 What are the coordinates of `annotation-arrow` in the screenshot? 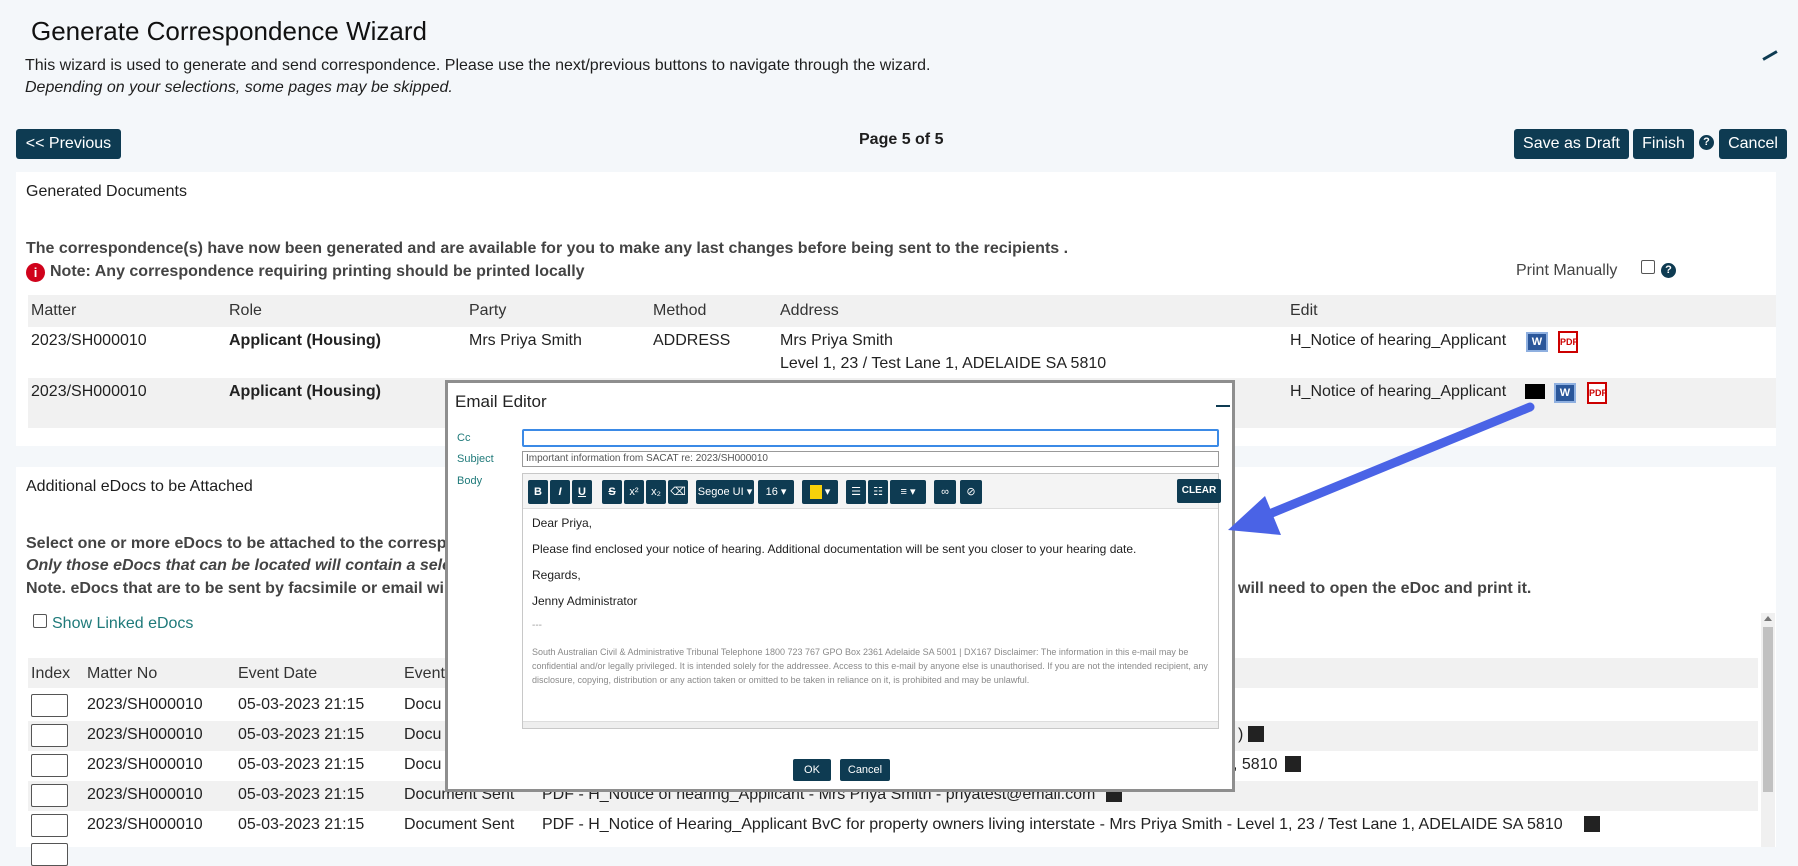 It's located at (1381, 468).